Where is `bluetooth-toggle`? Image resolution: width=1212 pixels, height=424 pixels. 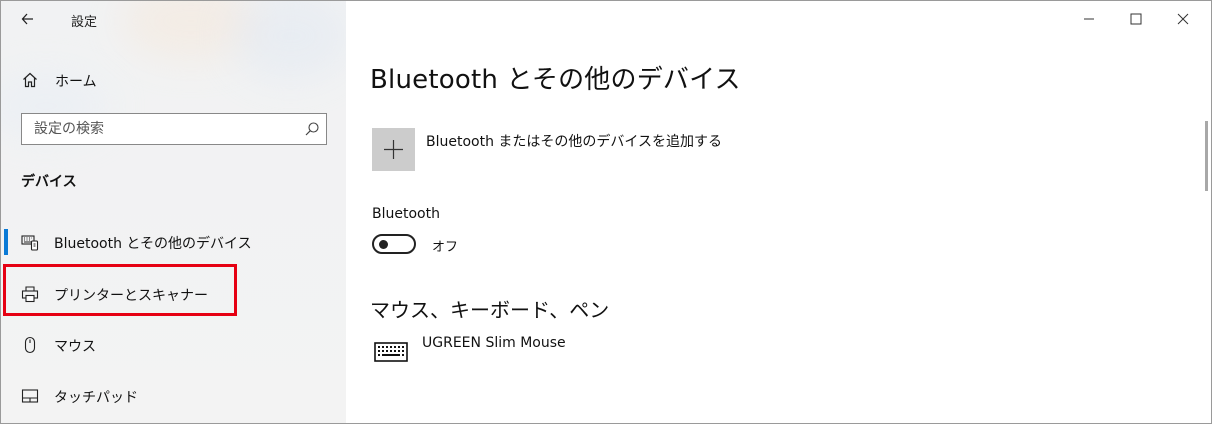
bluetooth-toggle is located at coordinates (394, 244).